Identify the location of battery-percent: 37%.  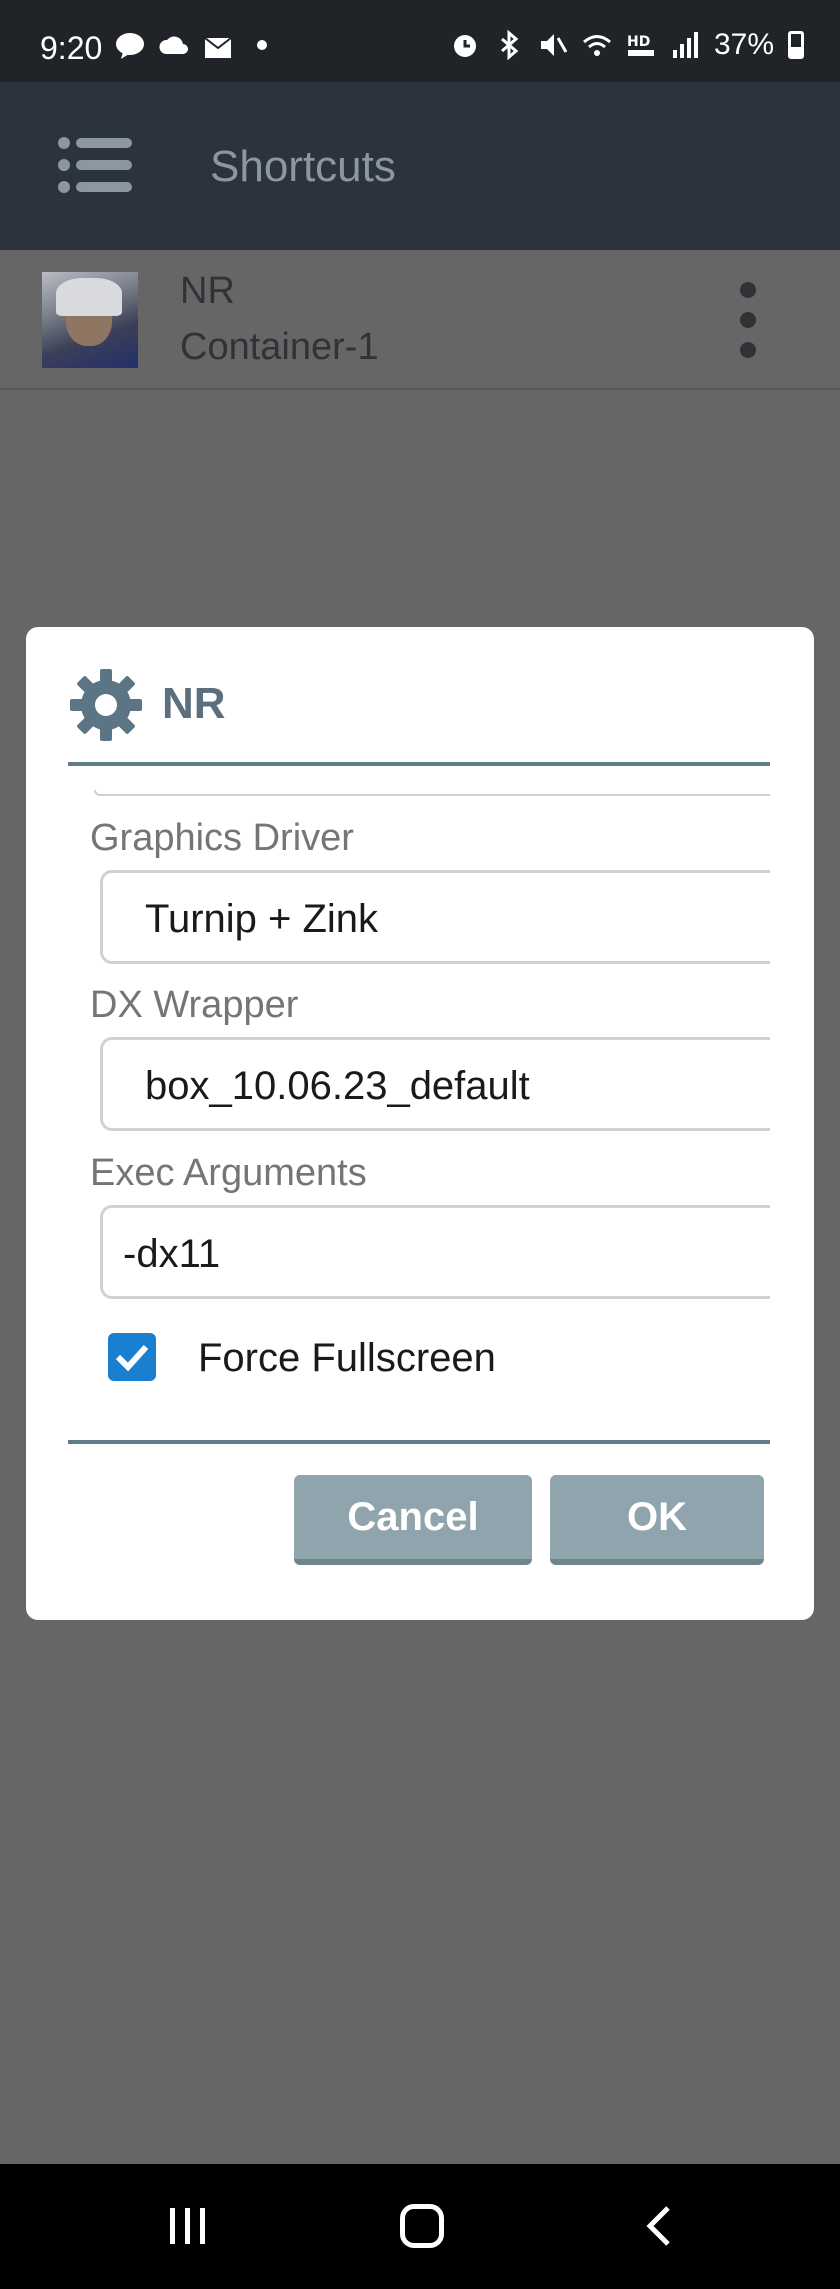
(743, 44).